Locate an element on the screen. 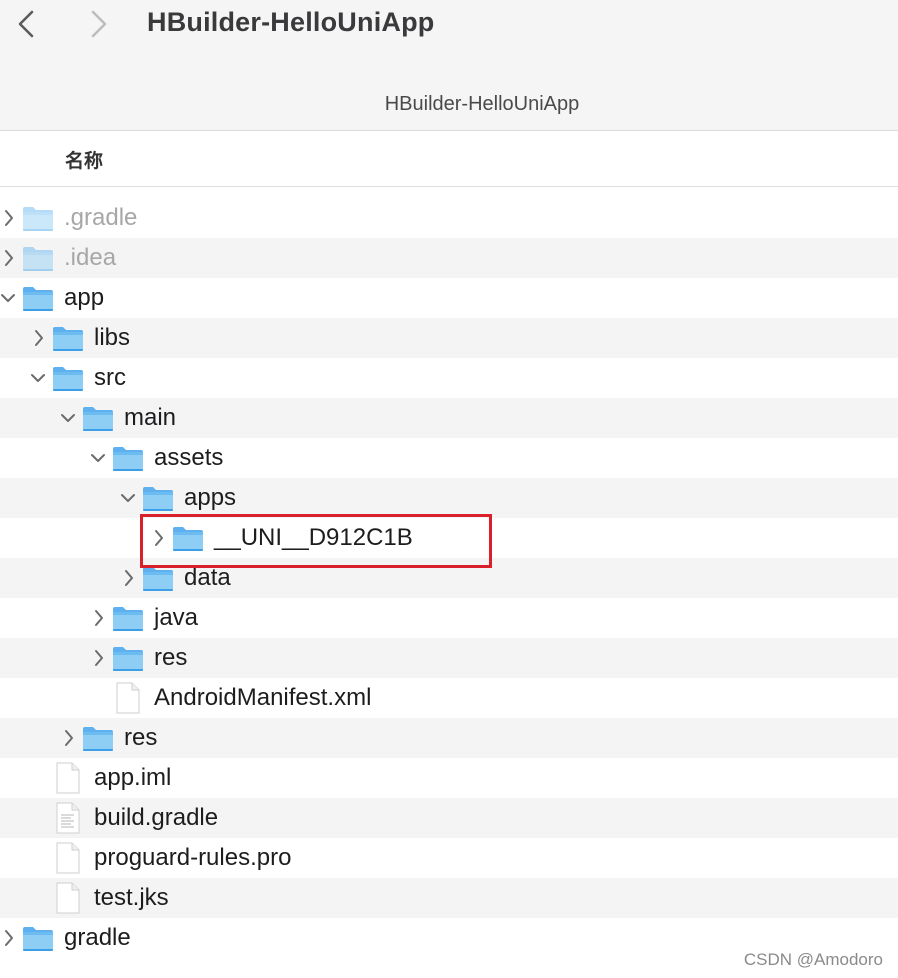 This screenshot has height=978, width=898. forward-button is located at coordinates (99, 24).